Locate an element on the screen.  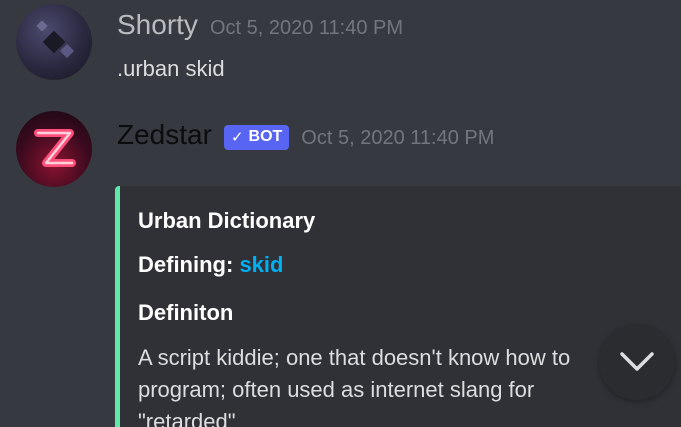
check-icon: ✓ is located at coordinates (237, 137).